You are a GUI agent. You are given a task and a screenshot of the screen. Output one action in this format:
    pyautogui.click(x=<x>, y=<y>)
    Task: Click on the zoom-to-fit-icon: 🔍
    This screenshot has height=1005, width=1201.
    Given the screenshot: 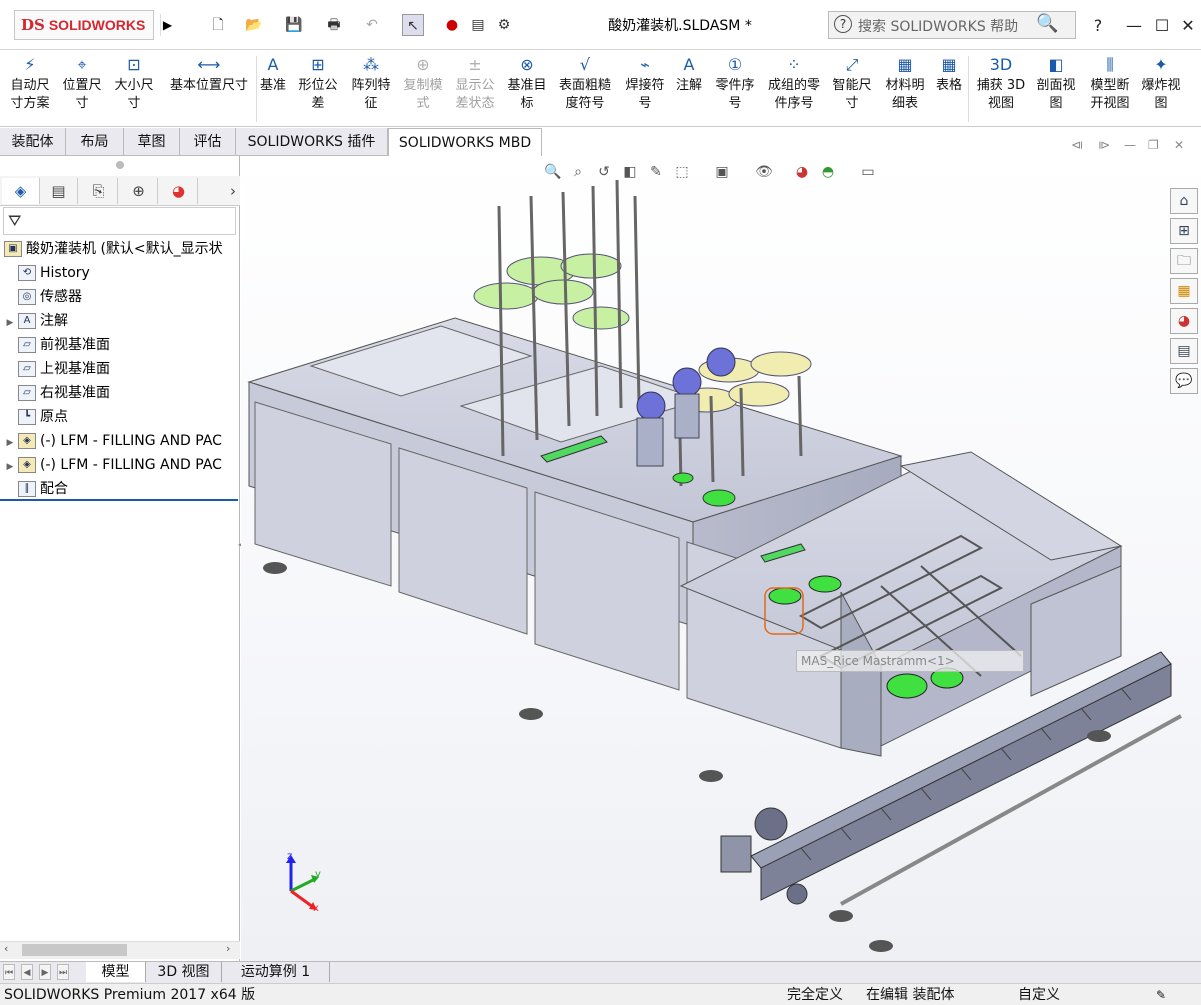 What is the action you would take?
    pyautogui.click(x=553, y=172)
    